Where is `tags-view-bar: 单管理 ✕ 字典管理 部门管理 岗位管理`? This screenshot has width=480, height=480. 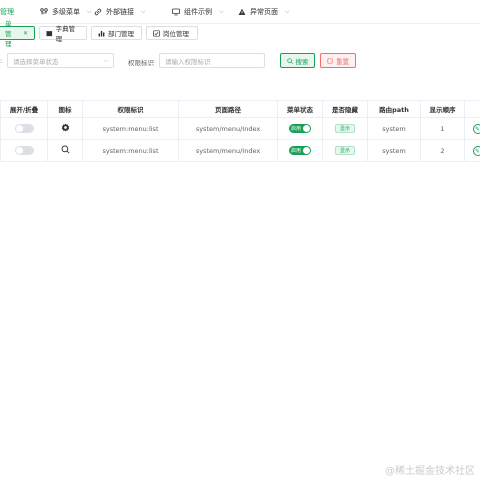 tags-view-bar: 单管理 ✕ 字典管理 部门管理 岗位管理 is located at coordinates (240, 34).